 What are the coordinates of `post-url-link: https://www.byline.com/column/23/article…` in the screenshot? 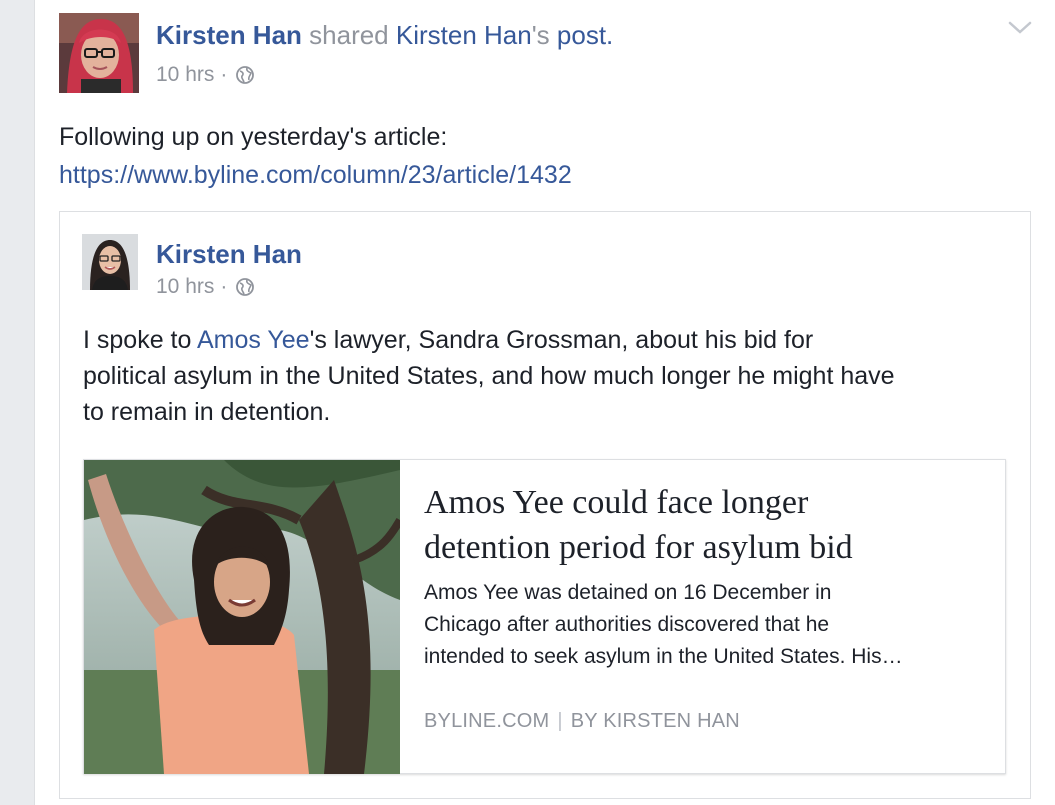 It's located at (315, 175).